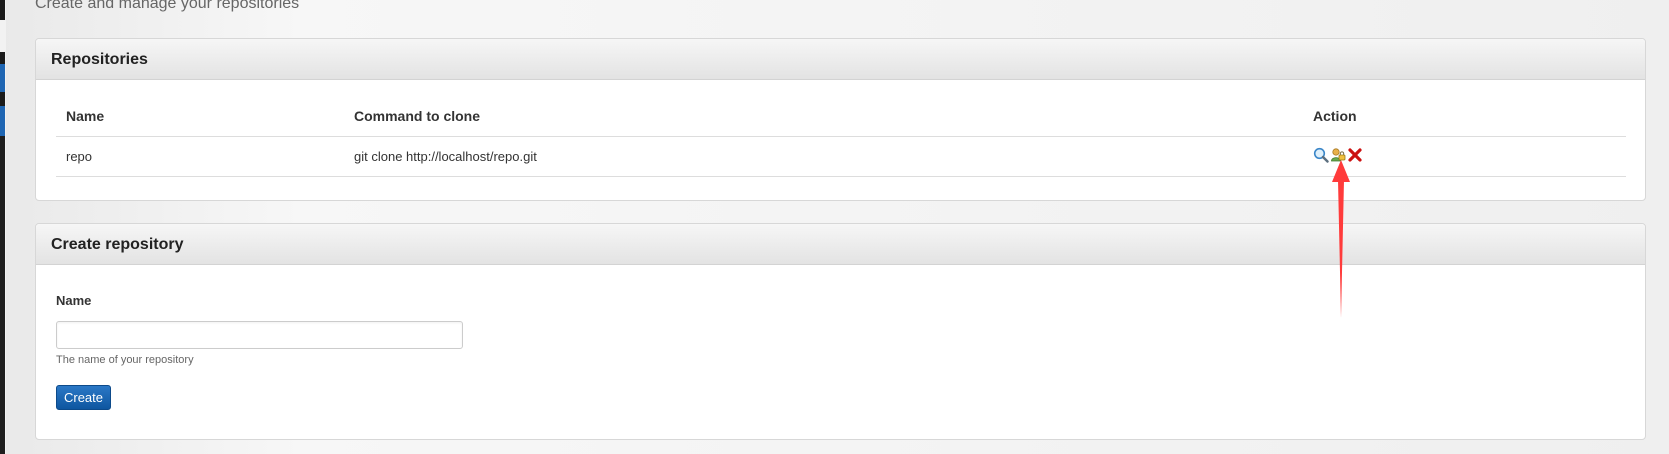 This screenshot has width=1669, height=454. What do you see at coordinates (840, 59) in the screenshot?
I see `repositories-panel-title: Repositories` at bounding box center [840, 59].